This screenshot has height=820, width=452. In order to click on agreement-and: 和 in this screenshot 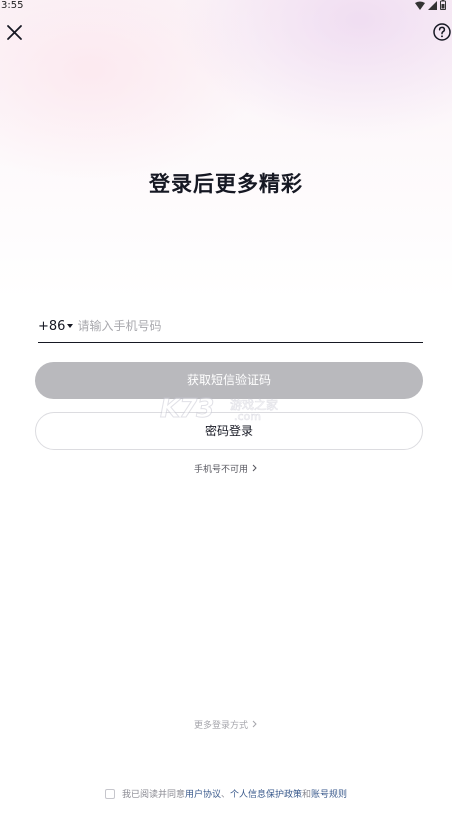, I will do `click(307, 795)`.